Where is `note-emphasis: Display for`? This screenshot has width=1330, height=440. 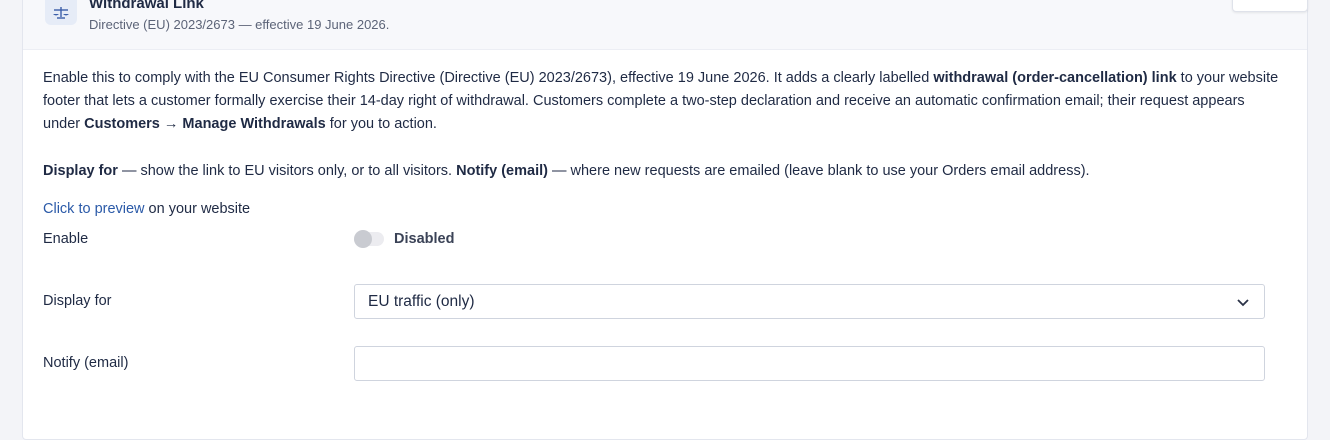 note-emphasis: Display for is located at coordinates (80, 171).